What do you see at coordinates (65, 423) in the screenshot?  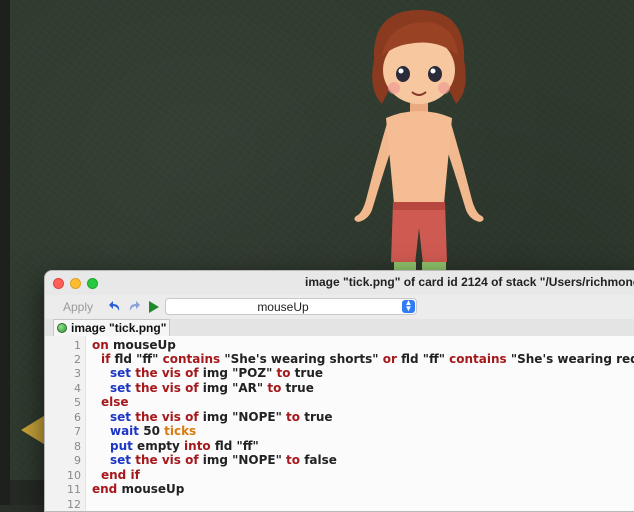 I see `line-number-gutter: 1 2 3 4 5 6 7 8 9 10 11 12` at bounding box center [65, 423].